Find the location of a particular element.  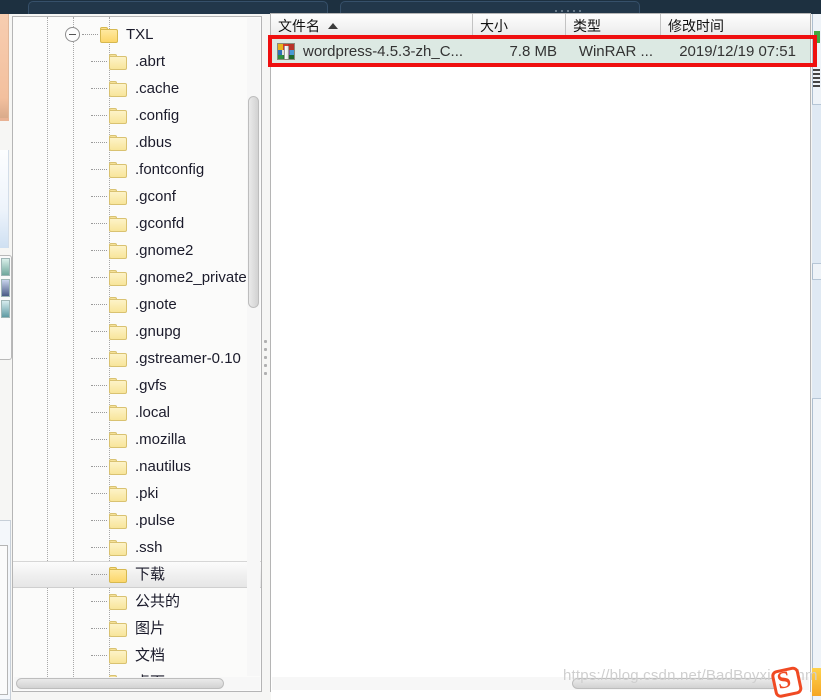

sort-ascending-icon is located at coordinates (333, 25).